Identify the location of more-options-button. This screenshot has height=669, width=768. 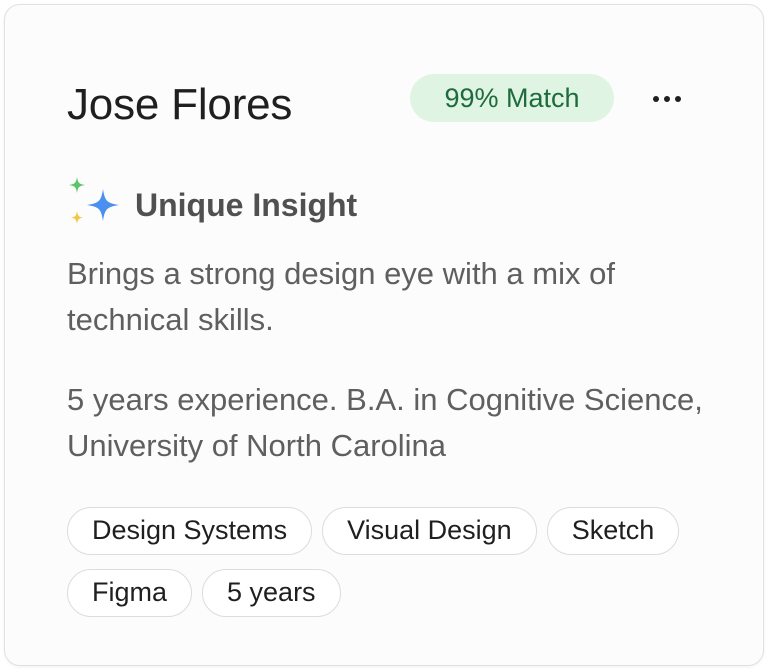
(667, 99).